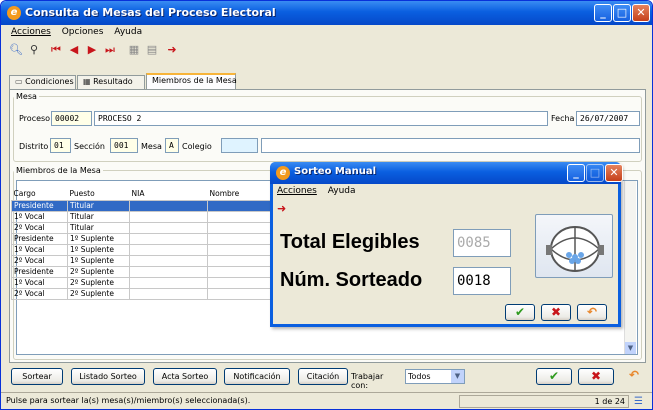 The image size is (653, 410). Describe the element at coordinates (149, 260) in the screenshot. I see `table-row: 2º Vocal 1º Suplente` at that location.